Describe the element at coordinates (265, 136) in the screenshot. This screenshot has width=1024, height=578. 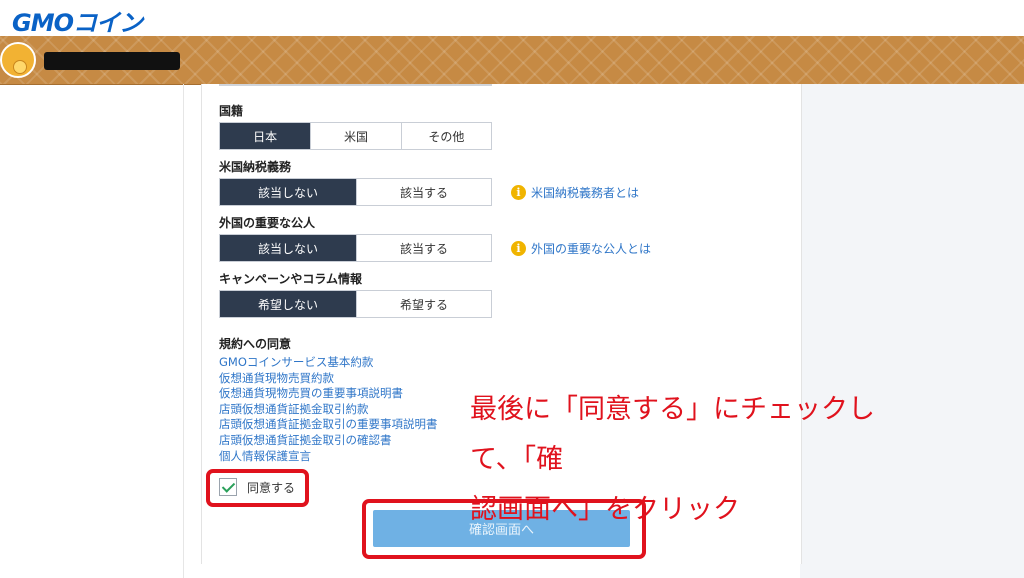
I see `nationality-option-japan: 日本` at that location.